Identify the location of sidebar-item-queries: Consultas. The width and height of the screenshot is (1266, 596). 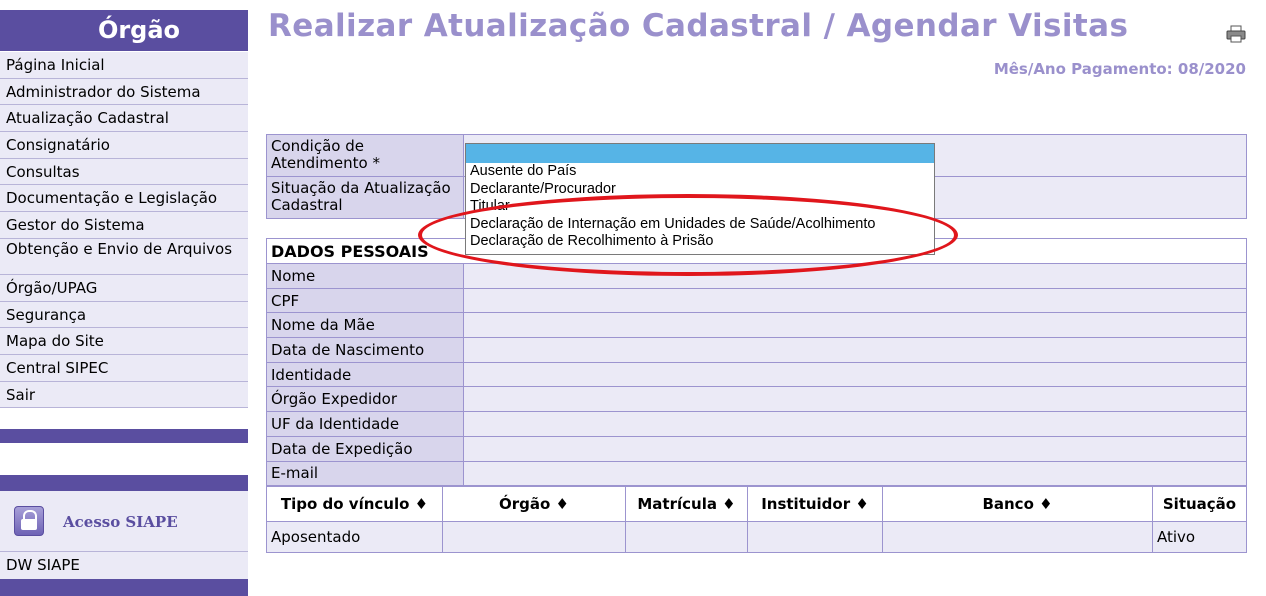
(124, 172).